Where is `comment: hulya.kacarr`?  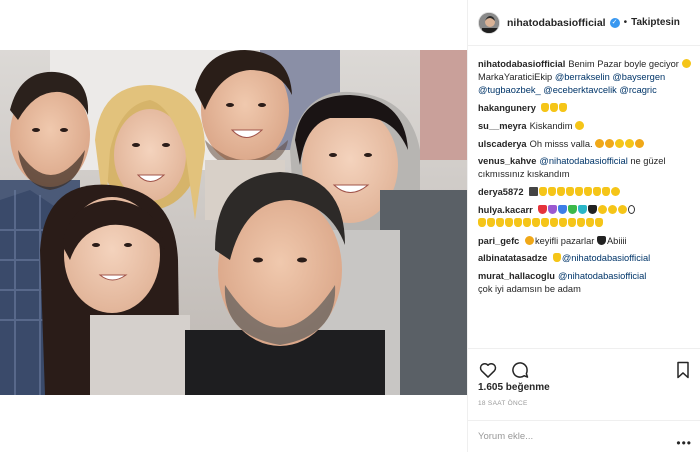
comment: hulya.kacarr is located at coordinates (585, 217).